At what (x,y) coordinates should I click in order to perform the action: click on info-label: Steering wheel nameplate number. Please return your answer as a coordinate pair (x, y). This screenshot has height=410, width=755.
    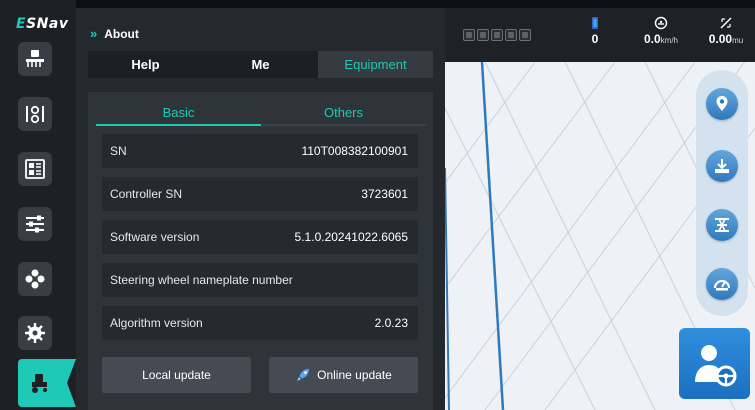
    Looking at the image, I should click on (201, 280).